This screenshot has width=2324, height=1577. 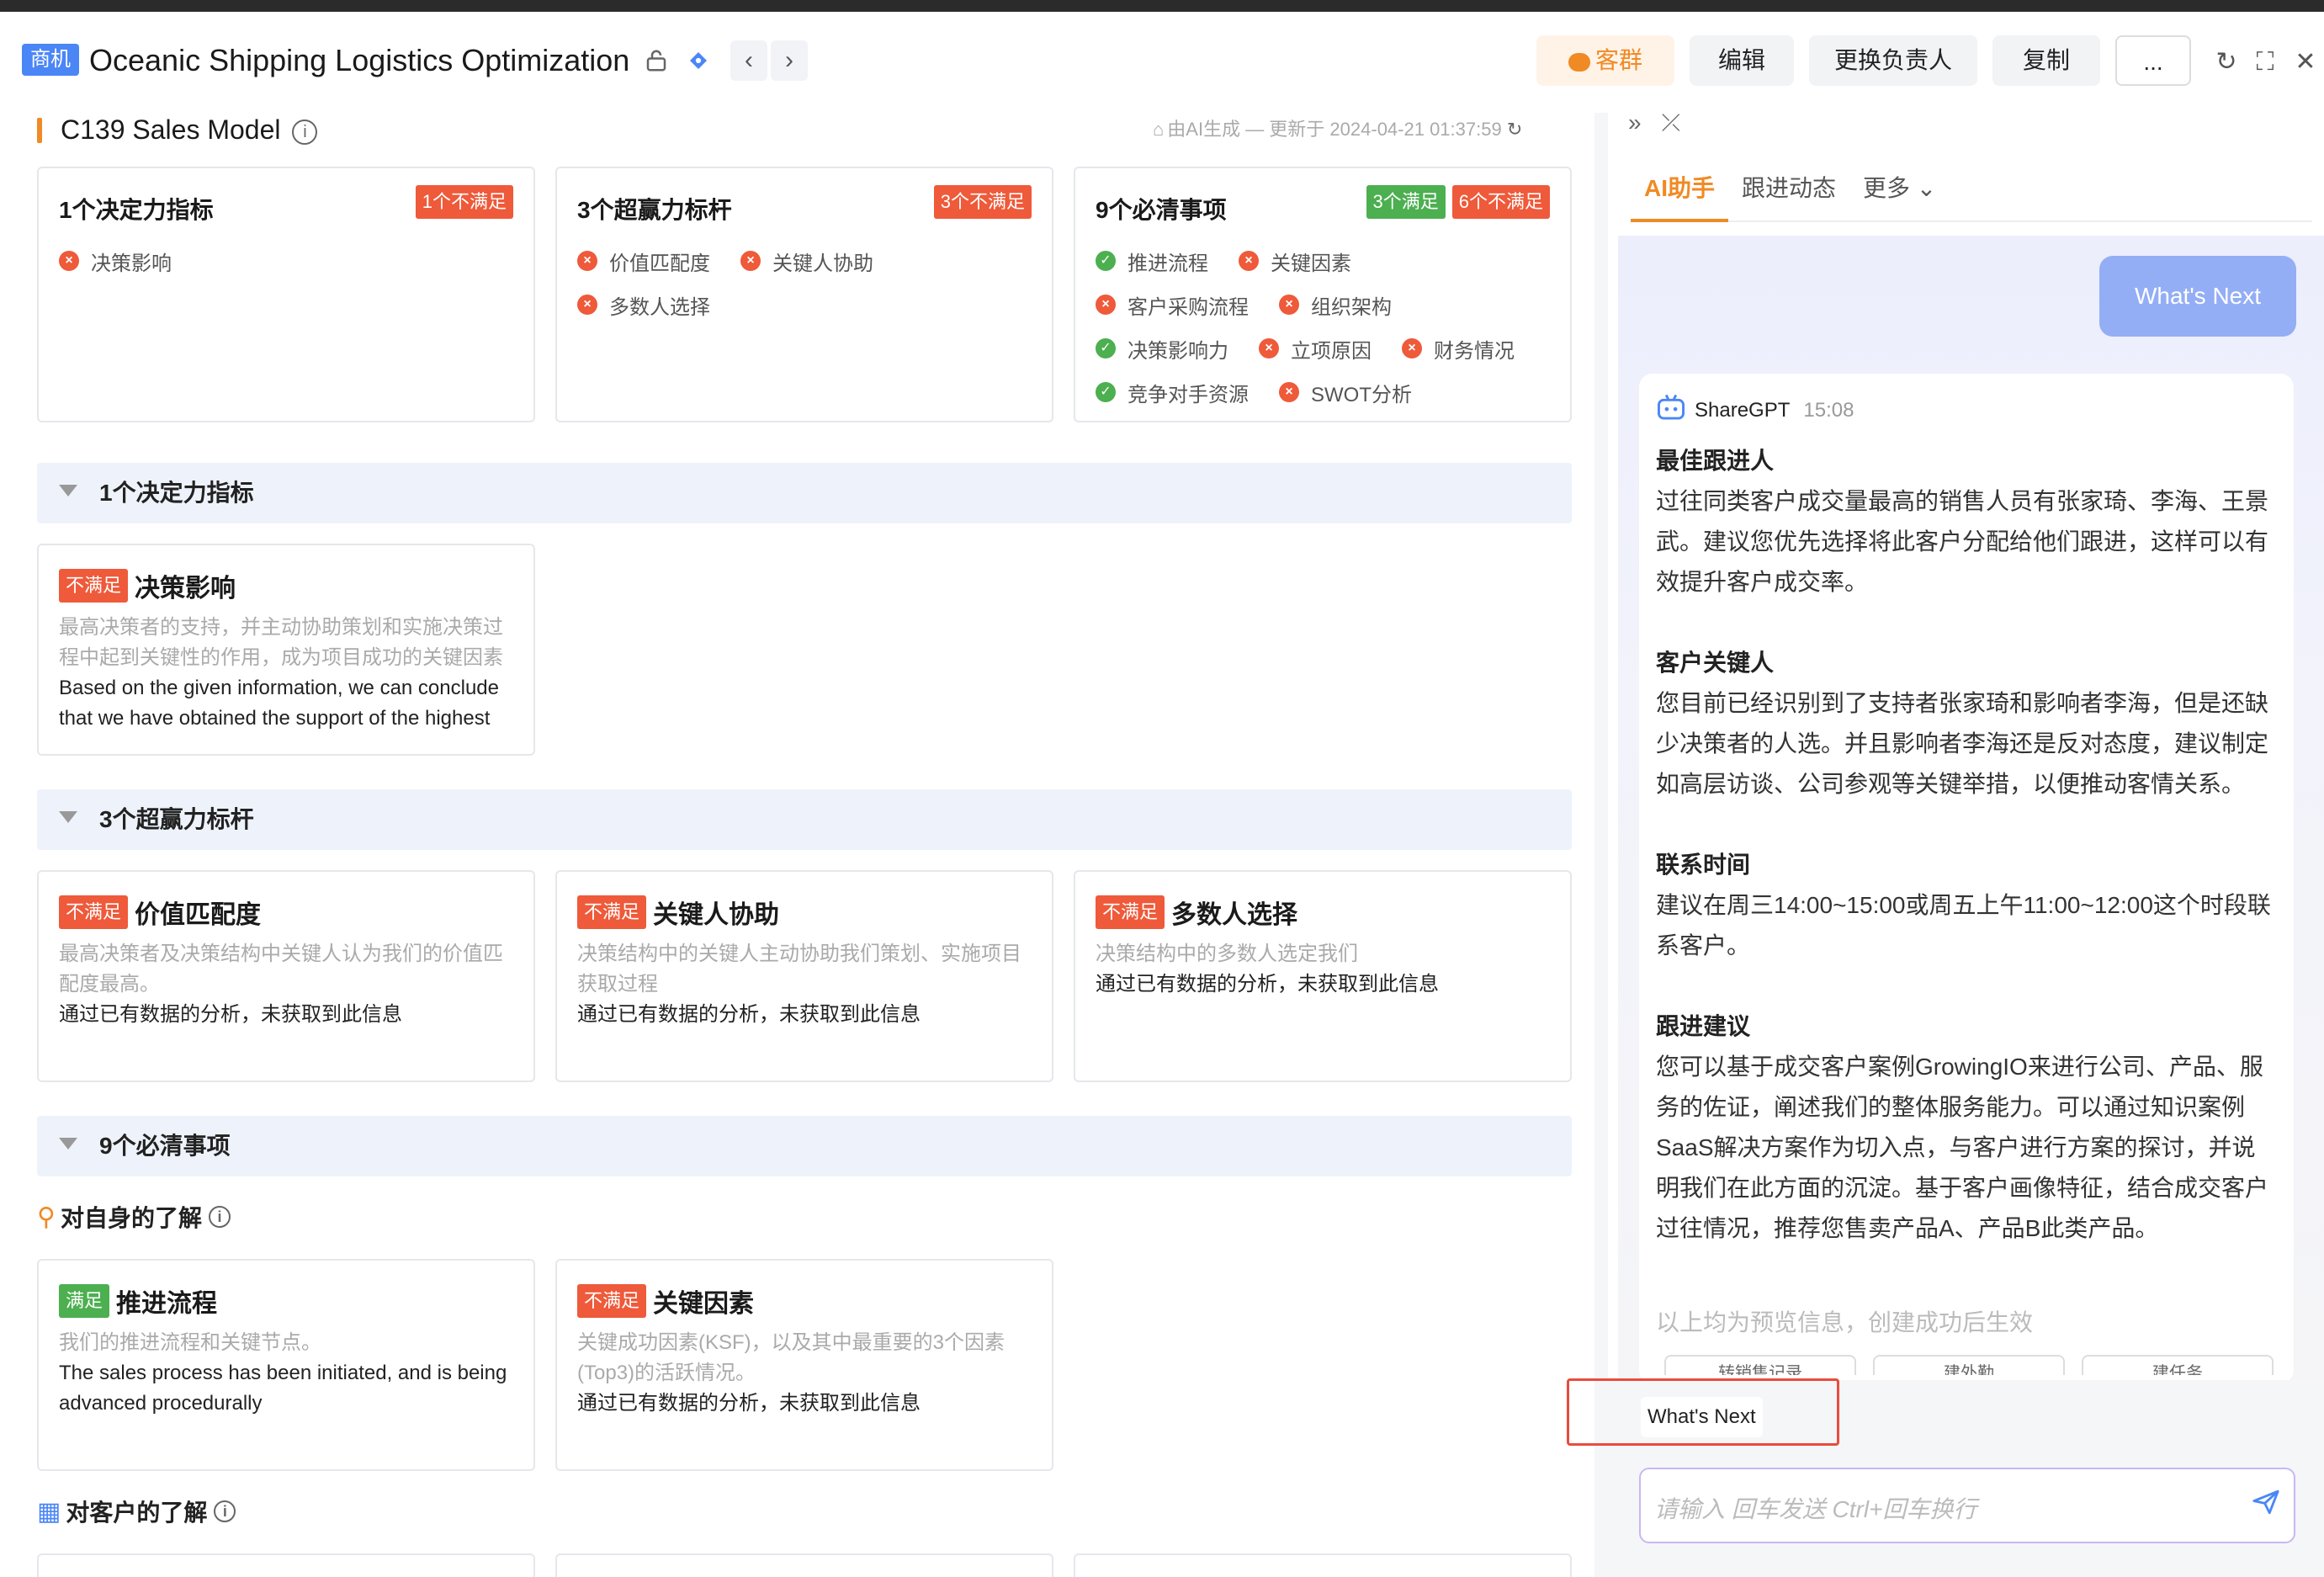 What do you see at coordinates (1605, 60) in the screenshot?
I see `group-button: 客群` at bounding box center [1605, 60].